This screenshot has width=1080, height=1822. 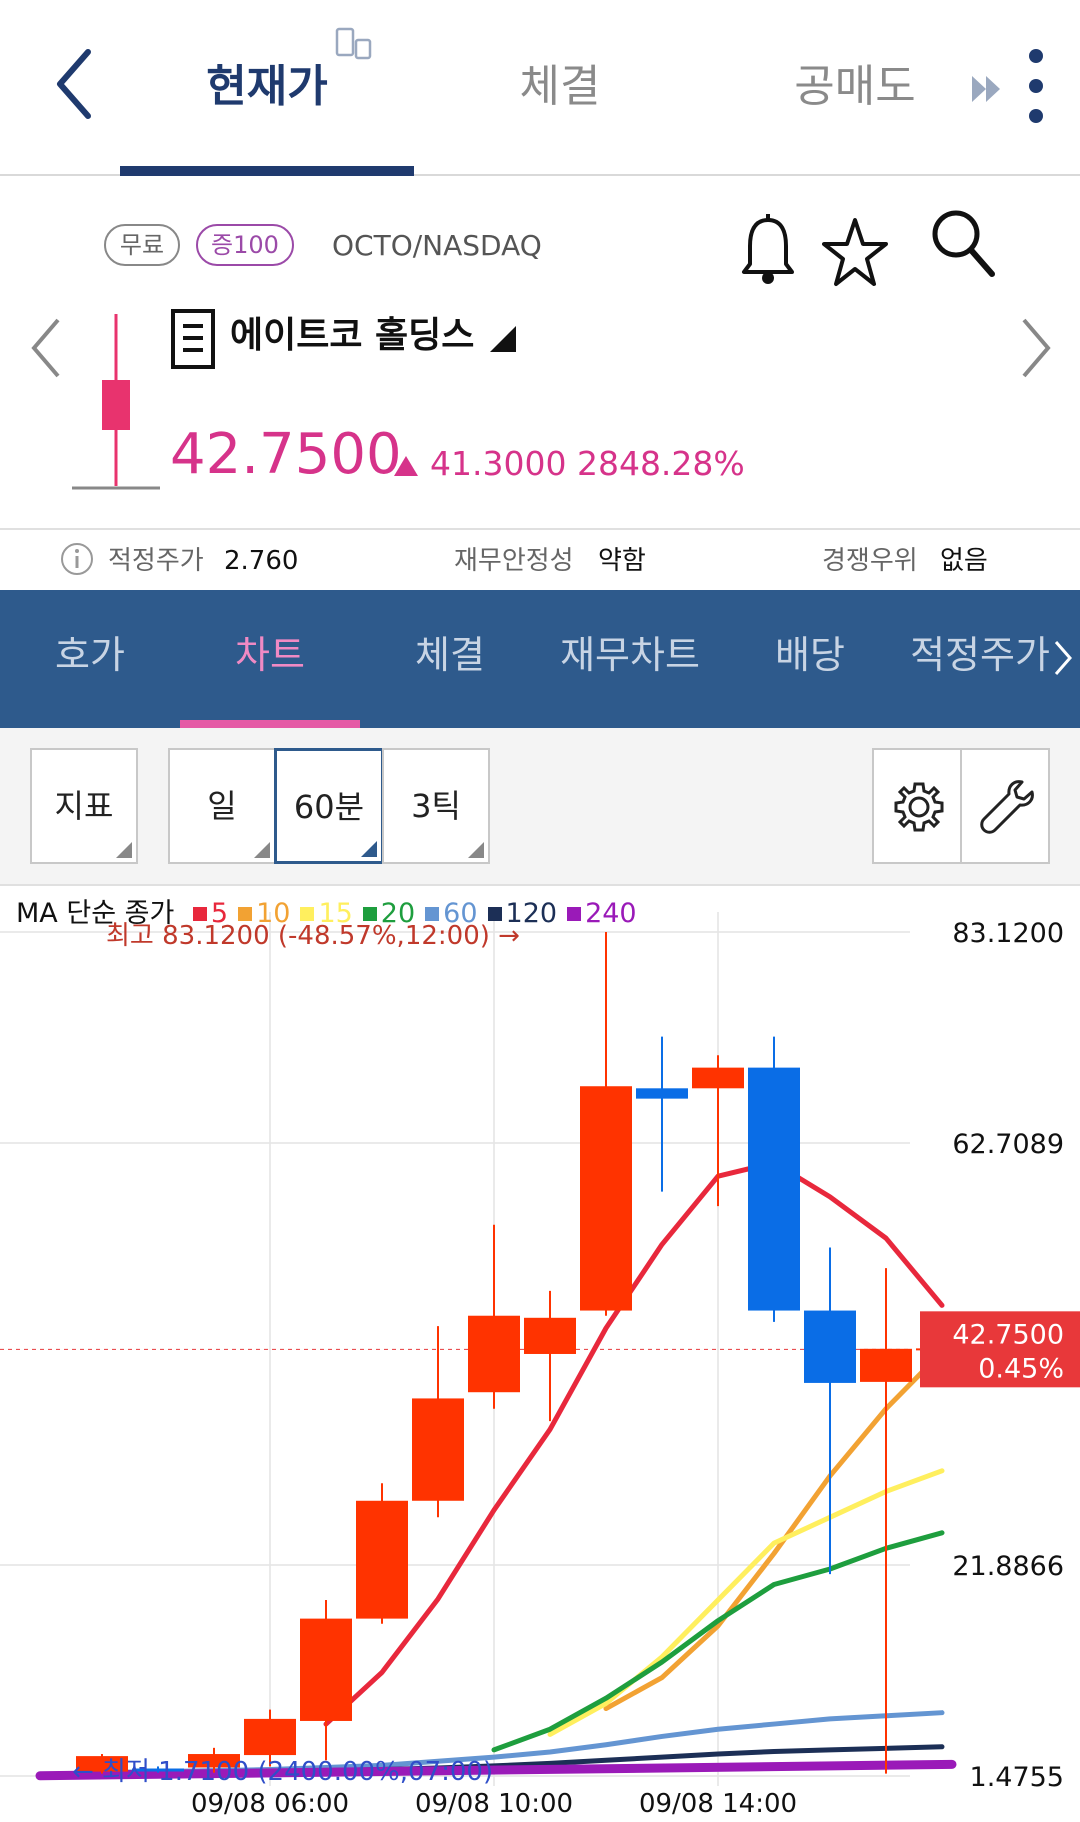 I want to click on current-price: 42.7500, so click(x=286, y=454).